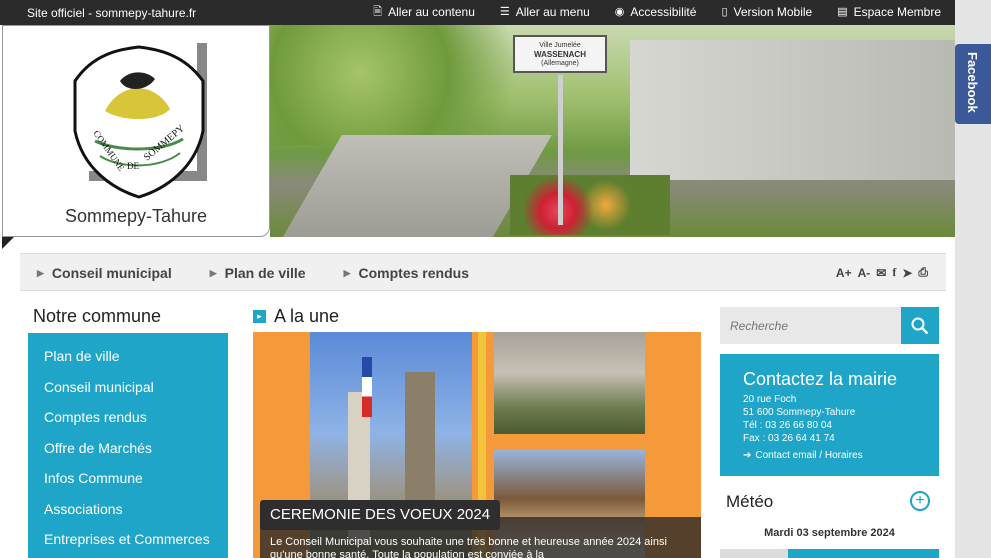 The height and width of the screenshot is (558, 991). What do you see at coordinates (590, 205) in the screenshot?
I see `hero-flowers` at bounding box center [590, 205].